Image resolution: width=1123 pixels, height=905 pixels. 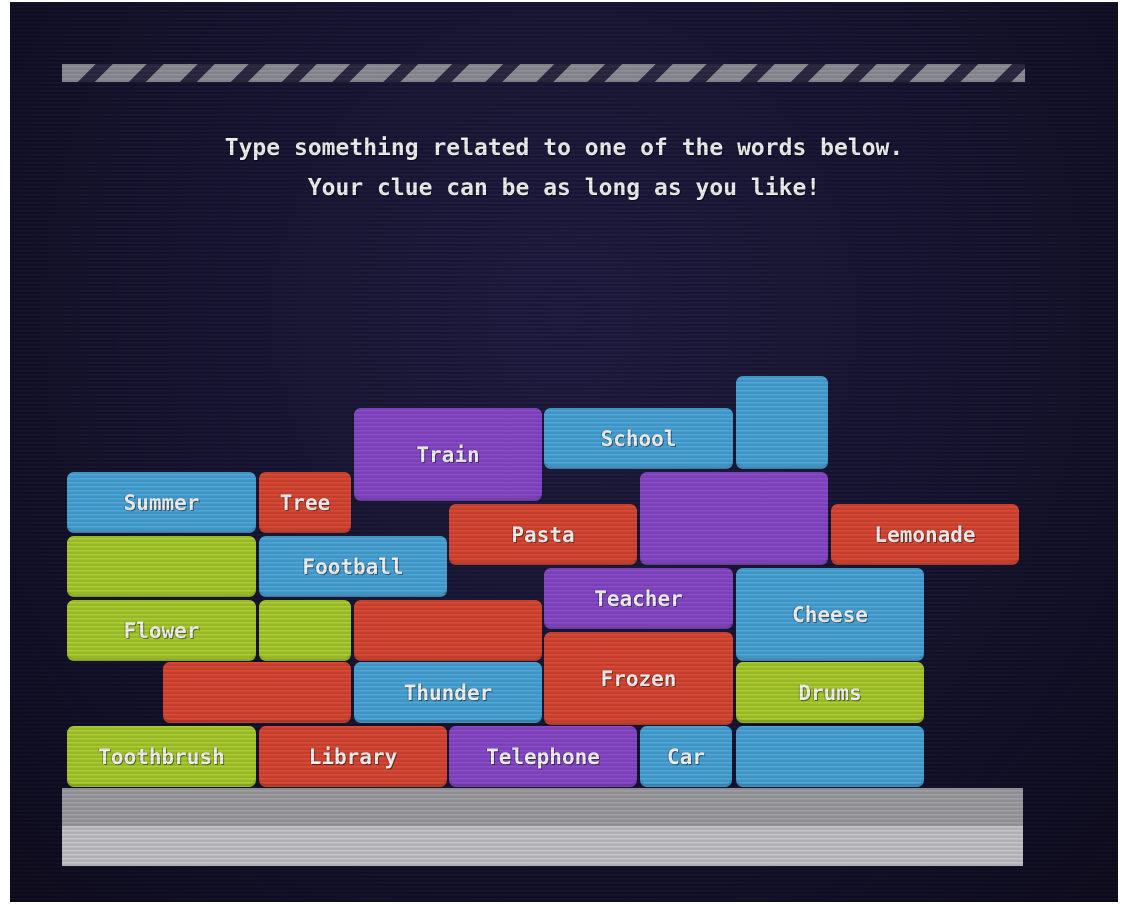 I want to click on word-block-tree: Tree, so click(x=305, y=502).